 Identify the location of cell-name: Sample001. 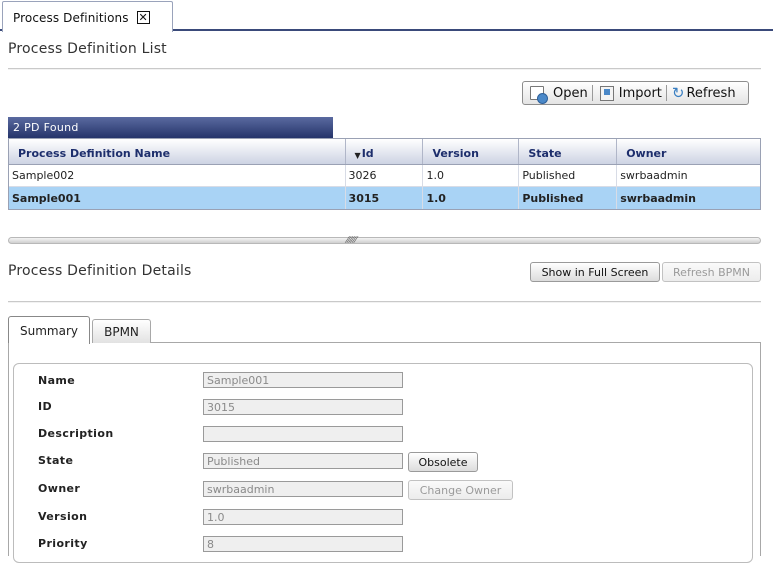
(177, 198).